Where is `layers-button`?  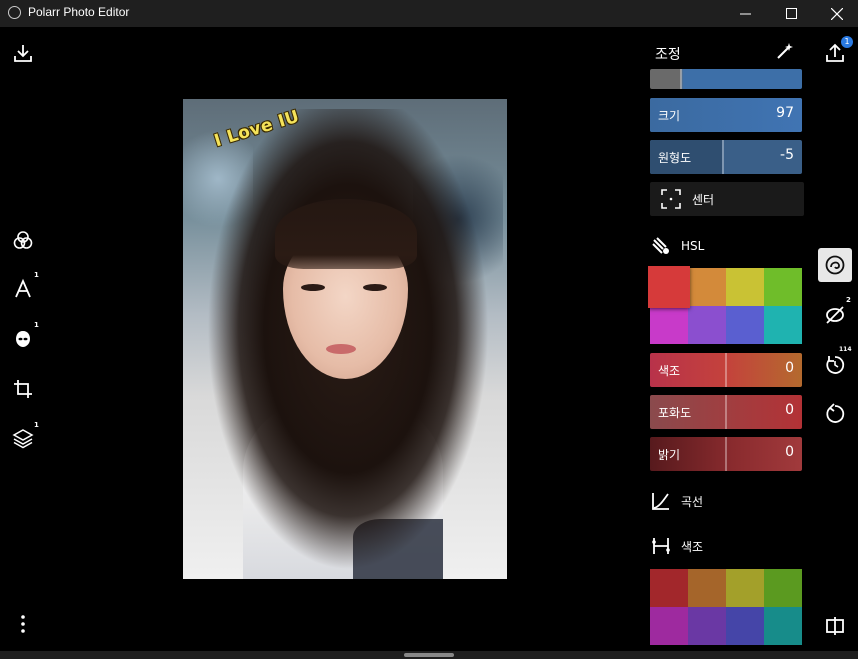
layers-button is located at coordinates (23, 438).